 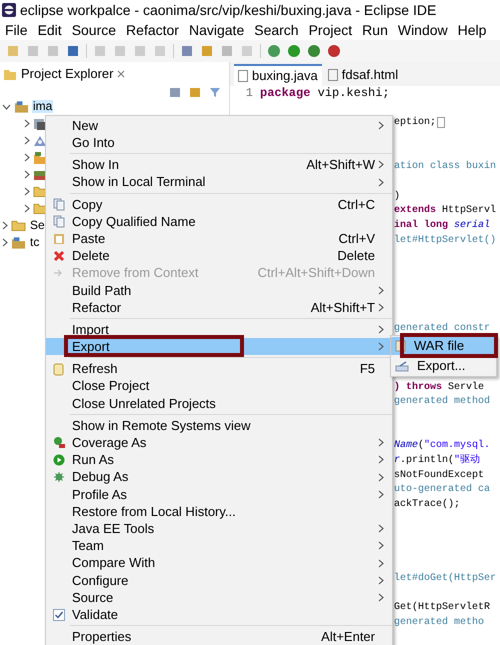 What do you see at coordinates (228, 10) in the screenshot?
I see `window-title: eclipse workpalce - caonima/src/vip/keshi/buxing.java - Eclipse IDE` at bounding box center [228, 10].